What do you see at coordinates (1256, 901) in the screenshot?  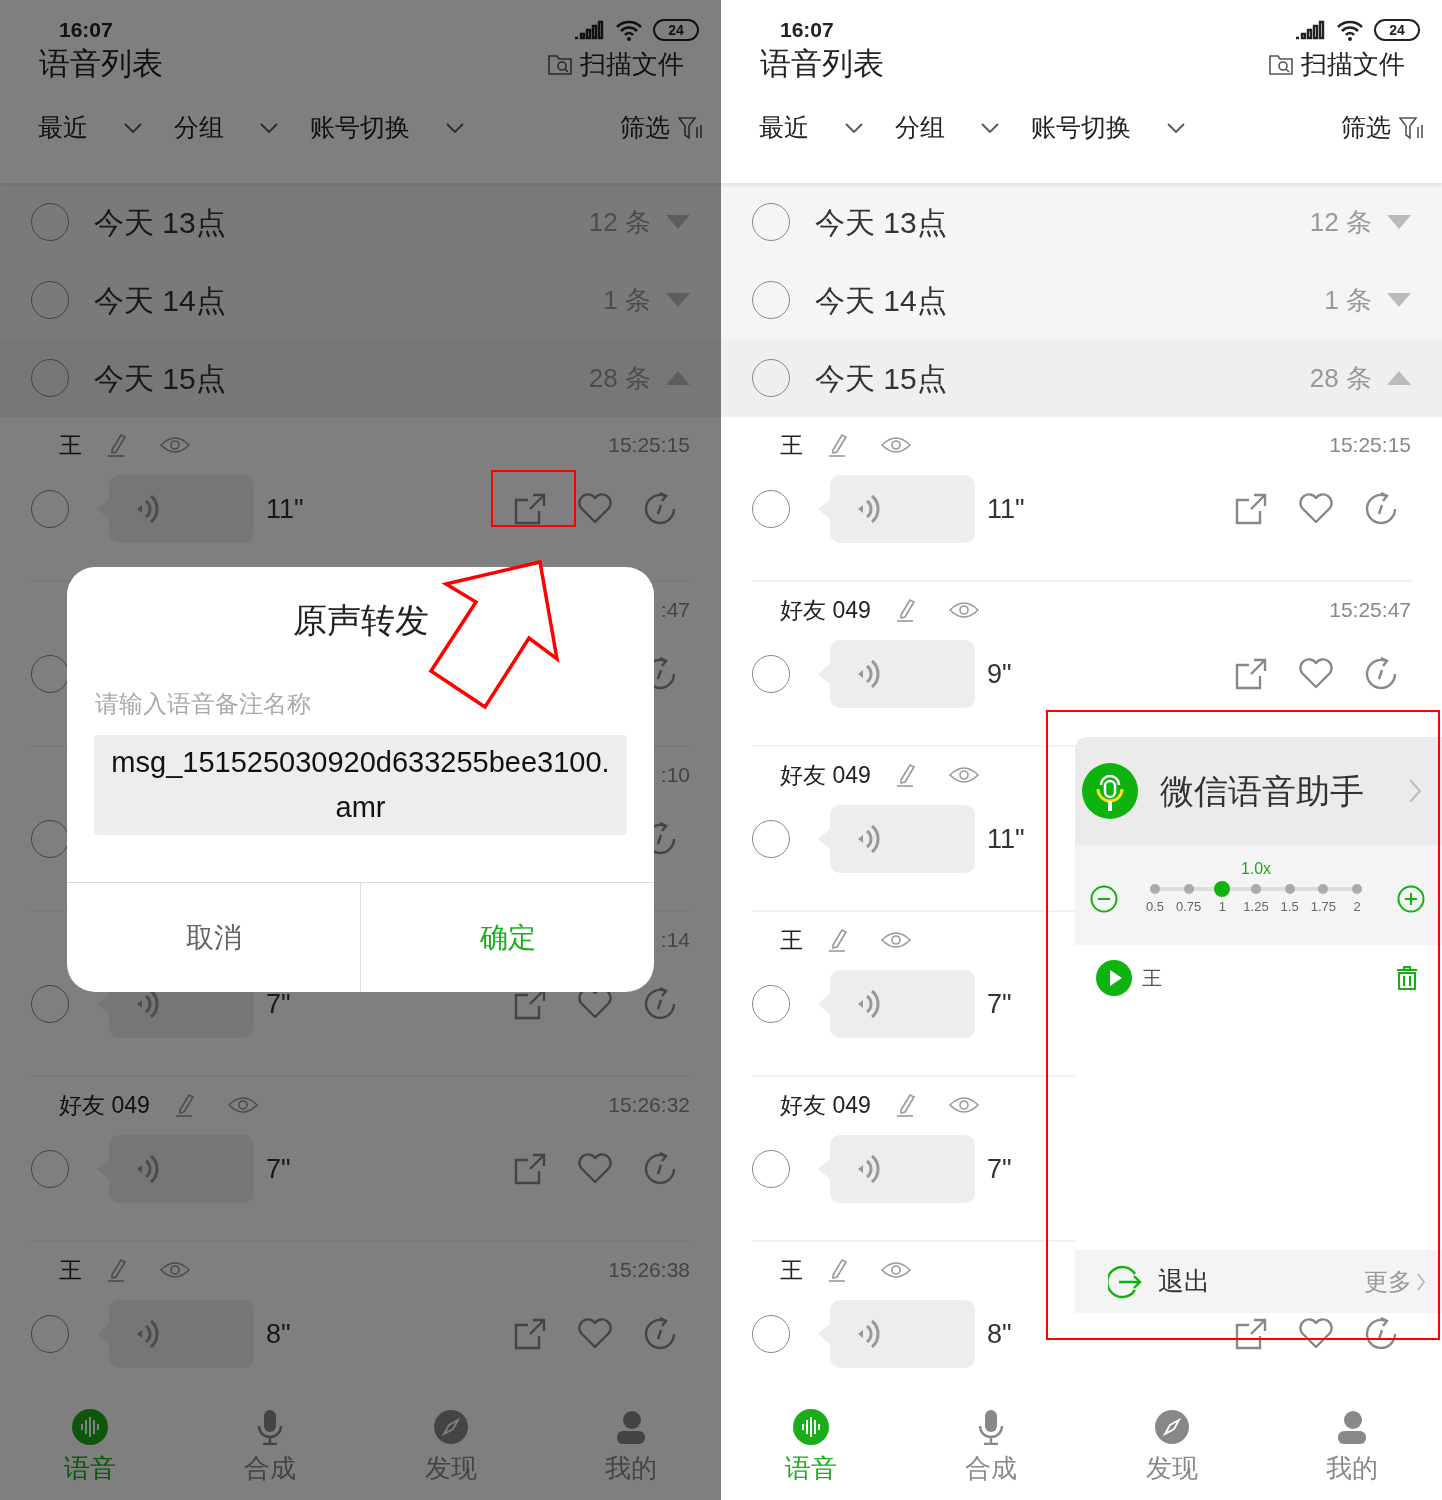 I see `speed-slider: 0.5 0.75 1 1.25 1.5 1.75 2` at bounding box center [1256, 901].